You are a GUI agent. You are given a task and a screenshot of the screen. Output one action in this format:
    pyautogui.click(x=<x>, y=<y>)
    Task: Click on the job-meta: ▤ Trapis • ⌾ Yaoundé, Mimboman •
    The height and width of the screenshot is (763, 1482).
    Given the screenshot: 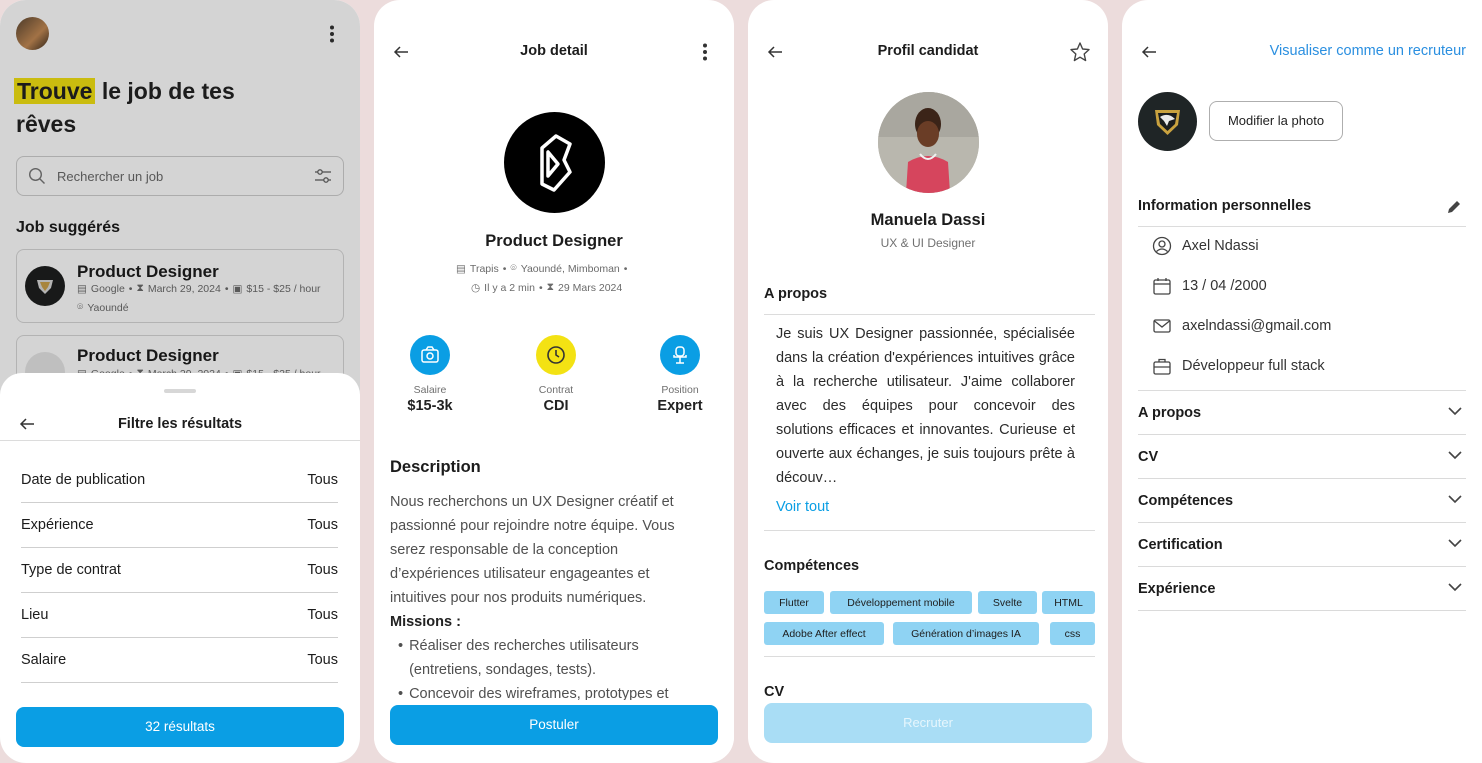 What is the action you would take?
    pyautogui.click(x=542, y=268)
    